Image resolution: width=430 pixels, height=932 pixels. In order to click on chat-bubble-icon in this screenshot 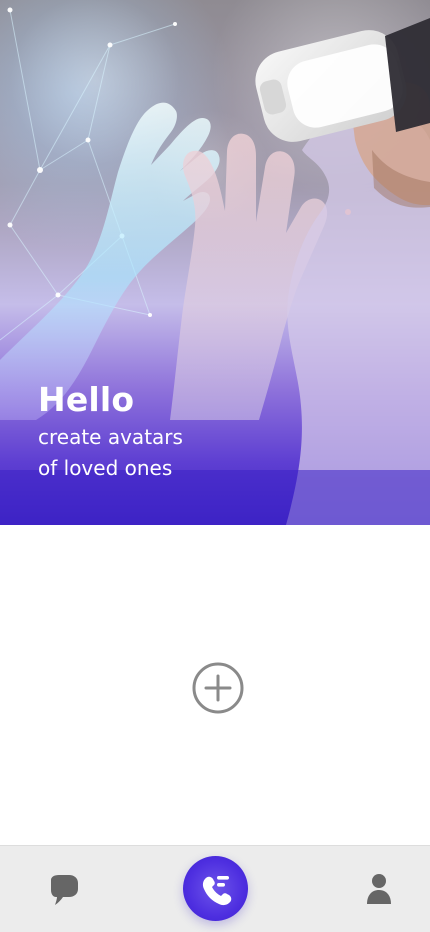, I will do `click(64, 890)`.